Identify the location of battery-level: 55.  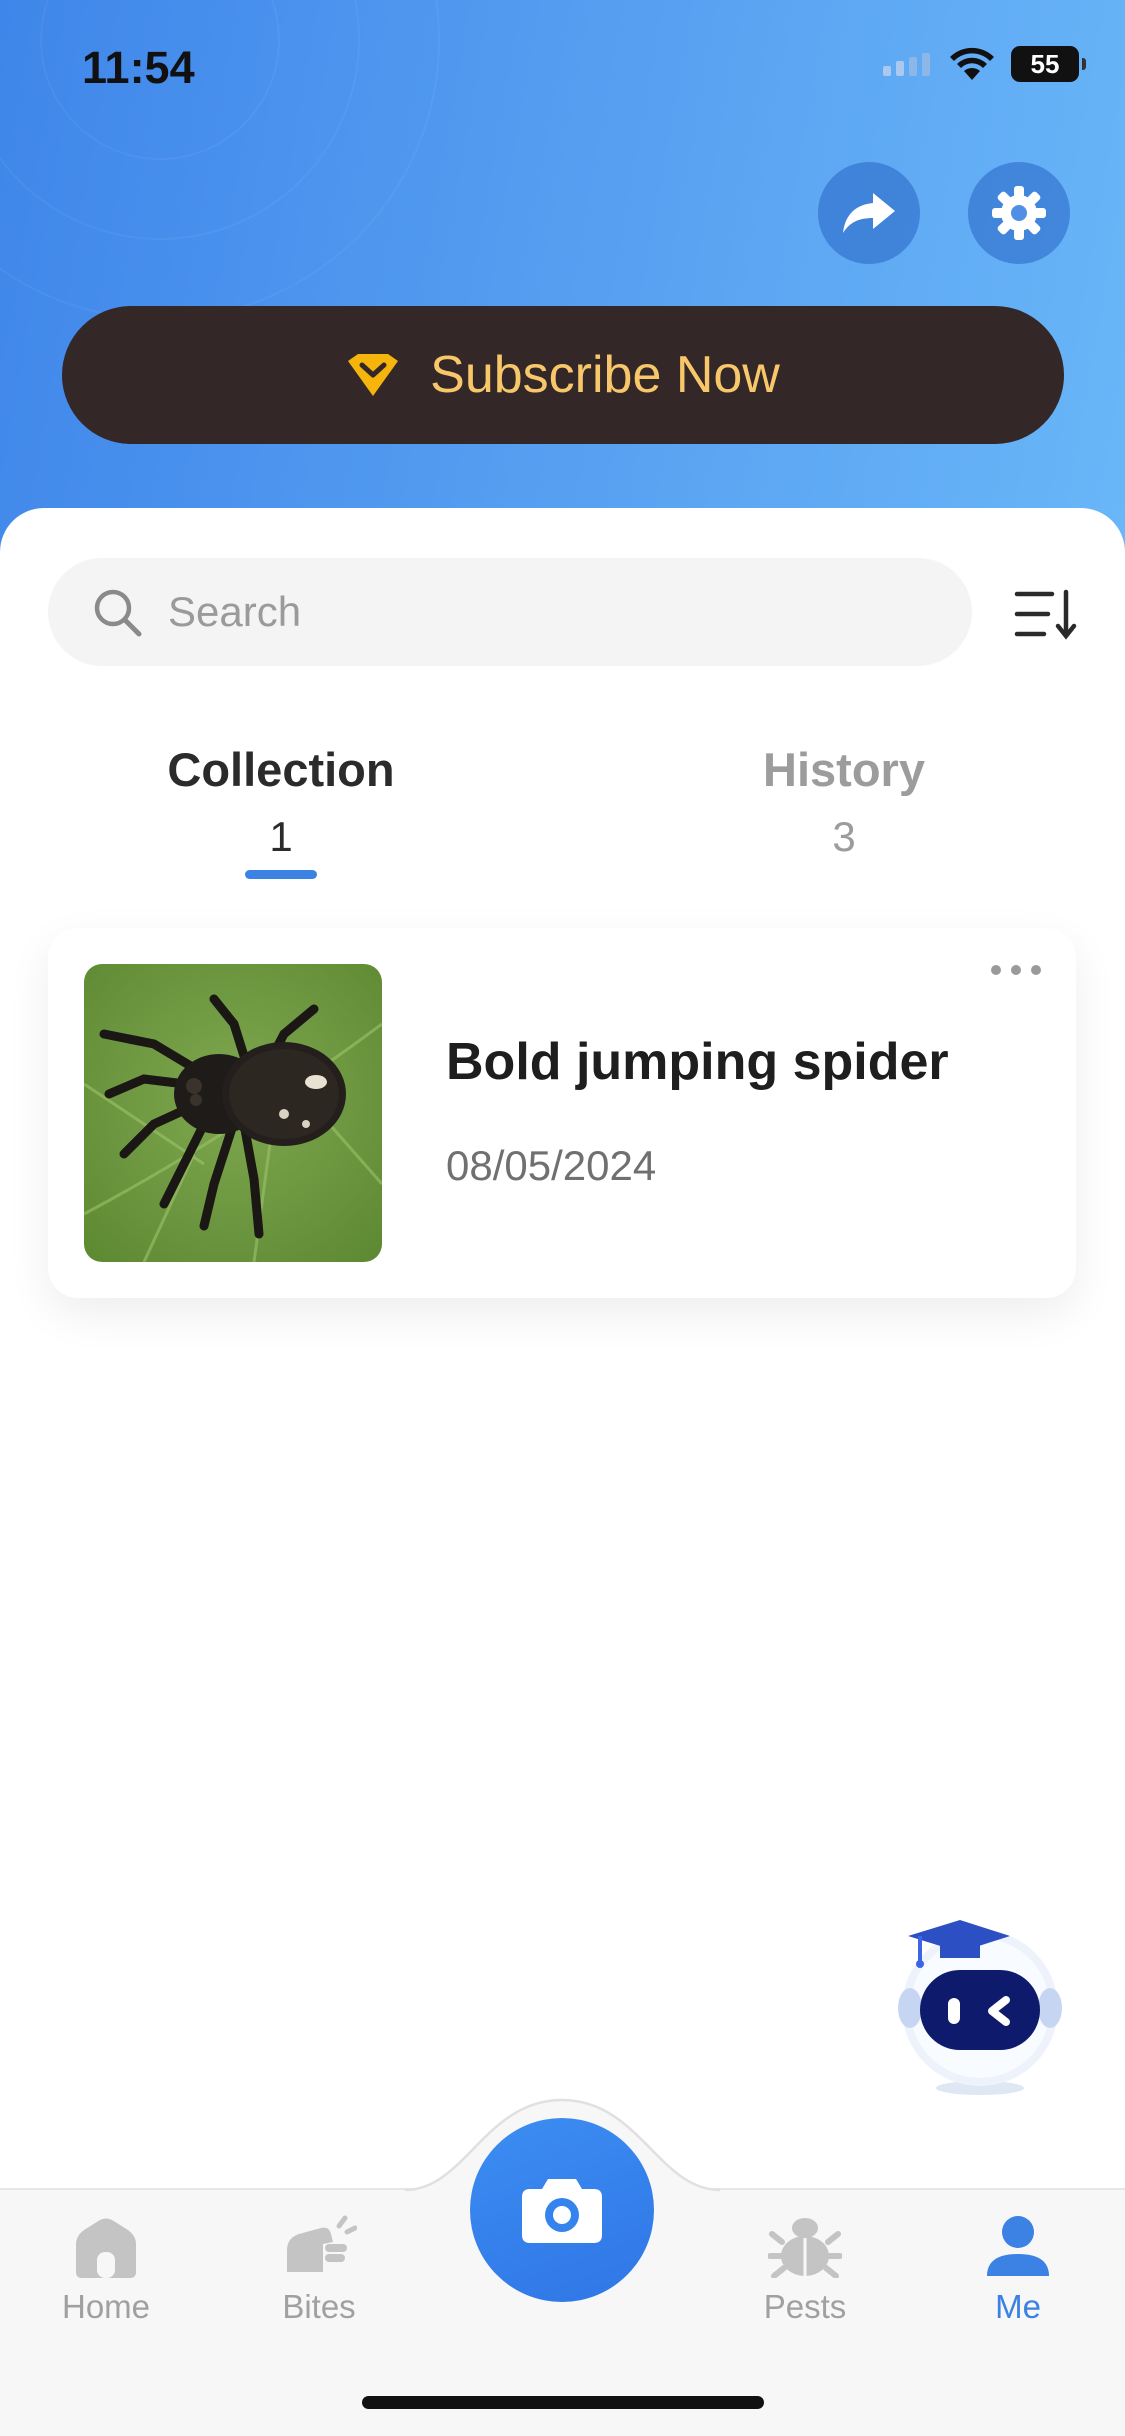
(1045, 63).